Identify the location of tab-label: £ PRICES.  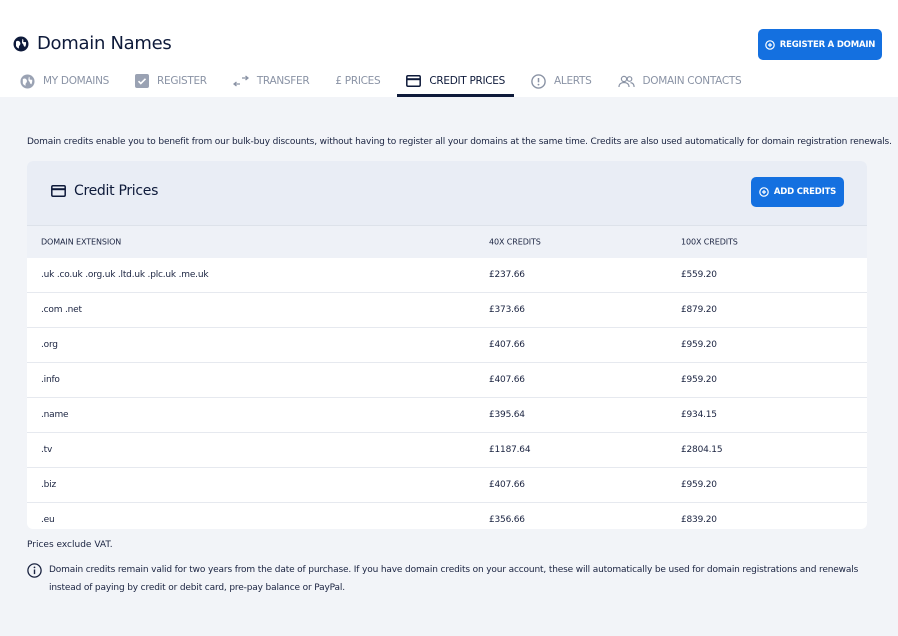
(358, 81).